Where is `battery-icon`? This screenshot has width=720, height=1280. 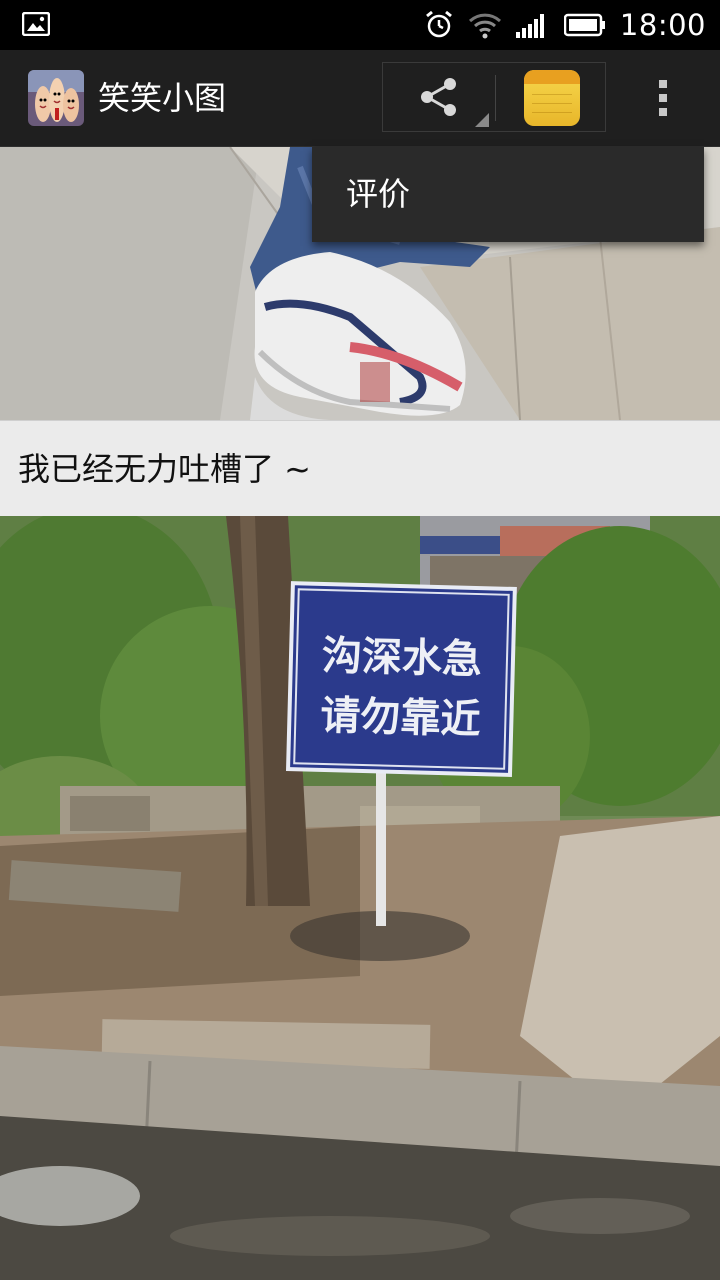
battery-icon is located at coordinates (584, 25).